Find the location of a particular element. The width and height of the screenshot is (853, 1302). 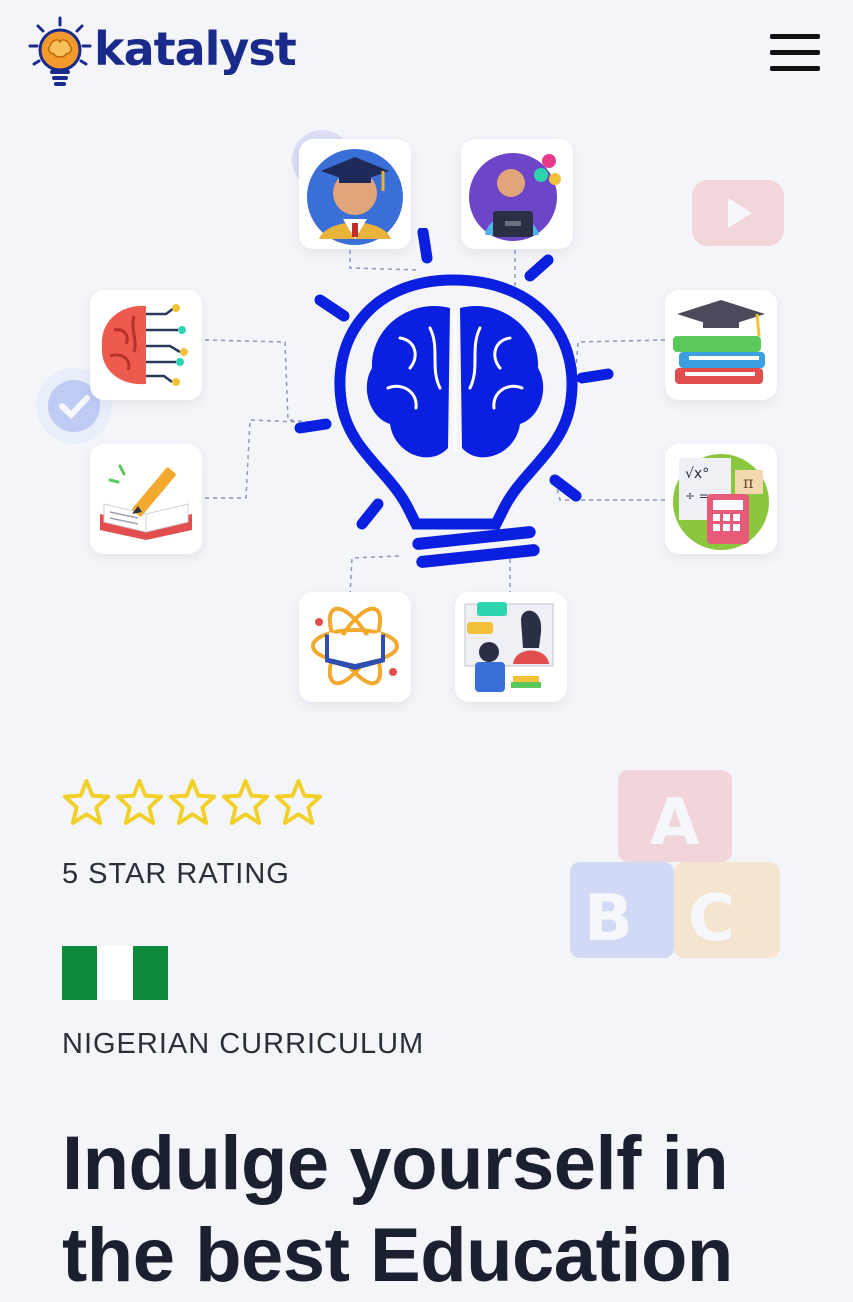

rating-label: 5 STAR RATING is located at coordinates (176, 874).